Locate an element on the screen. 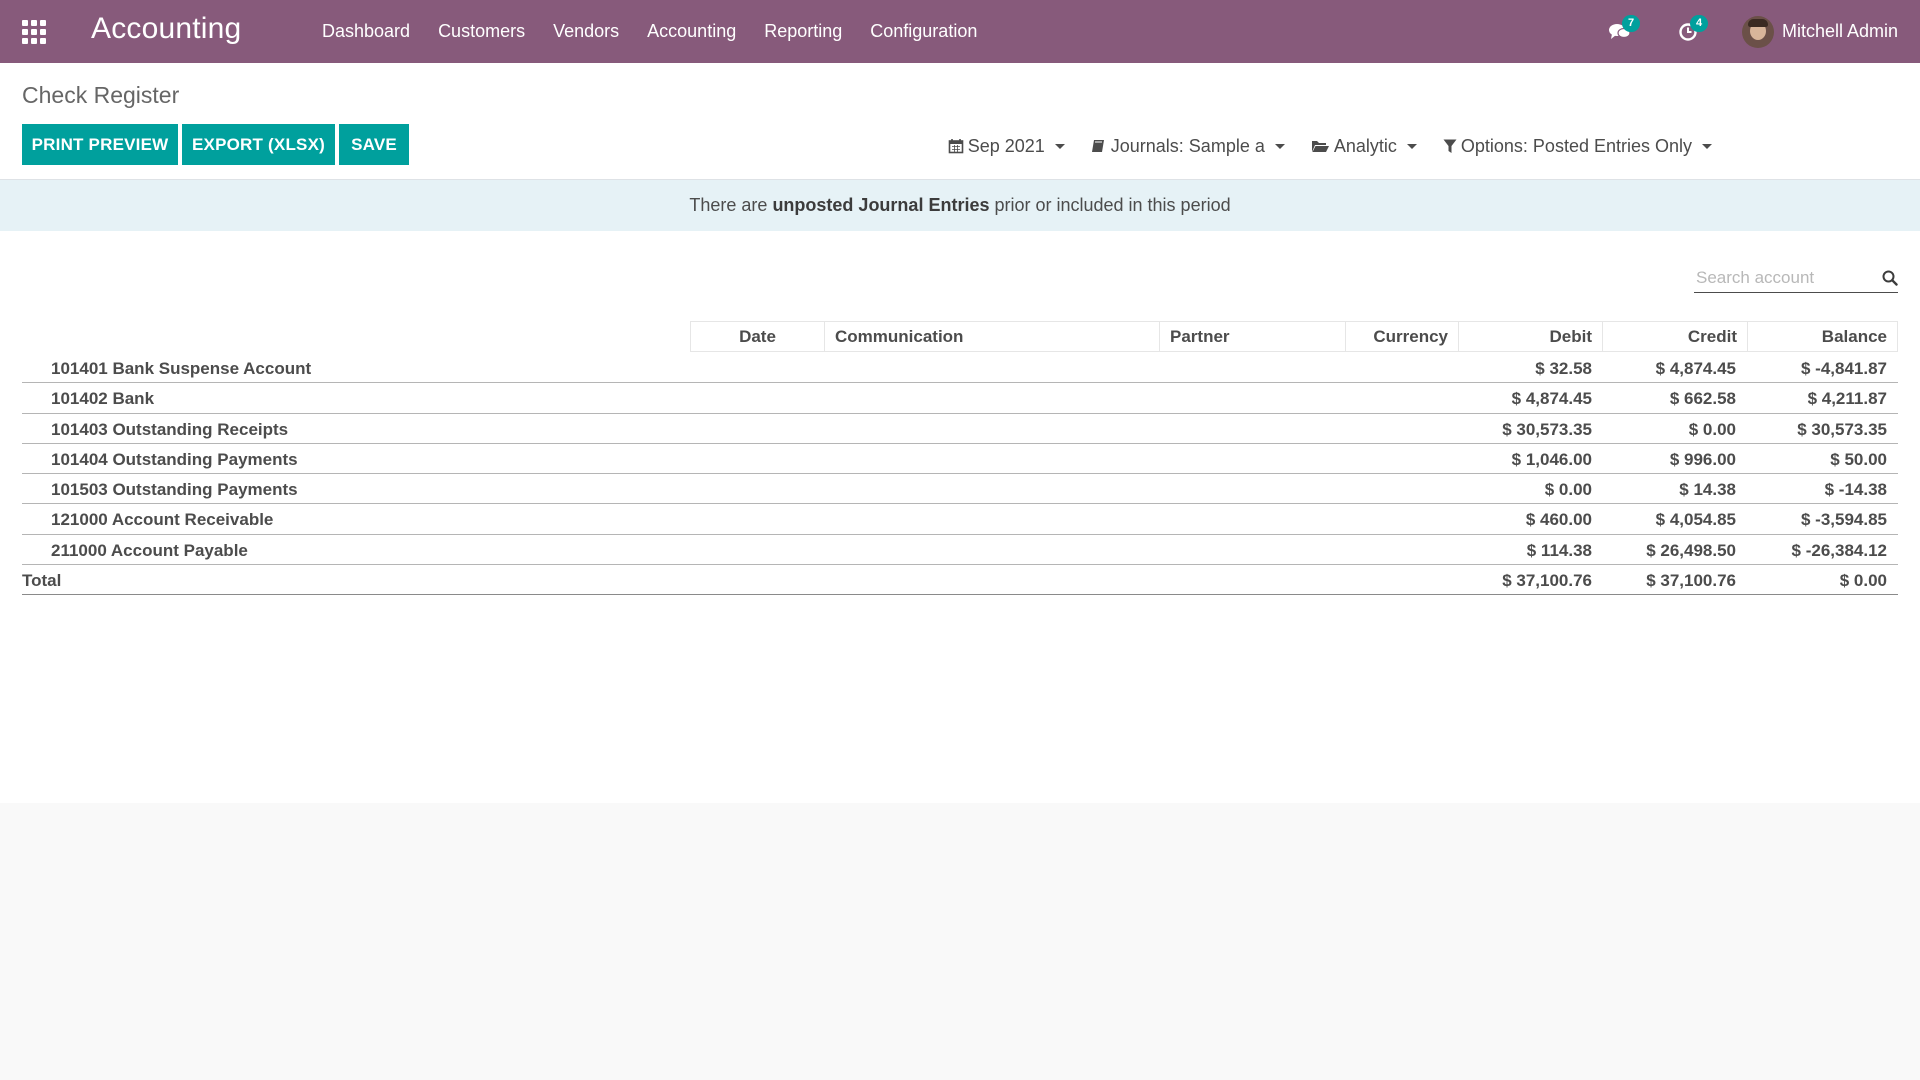 Image resolution: width=1920 pixels, height=1080 pixels. debit-value: $ 1,046.00 is located at coordinates (1551, 459).